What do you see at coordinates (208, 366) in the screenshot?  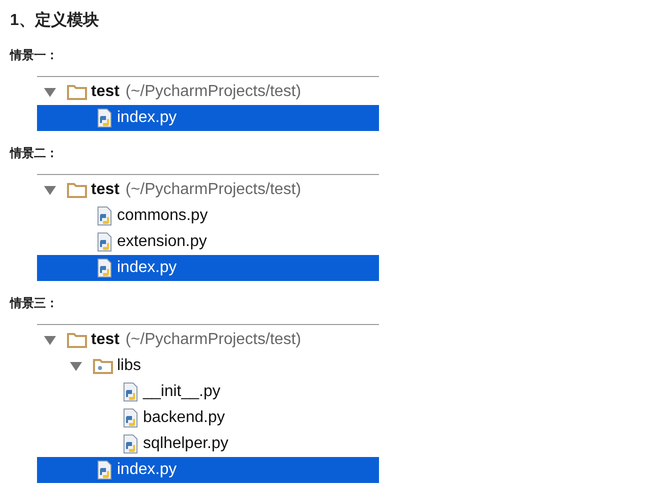 I see `tree-row: libs` at bounding box center [208, 366].